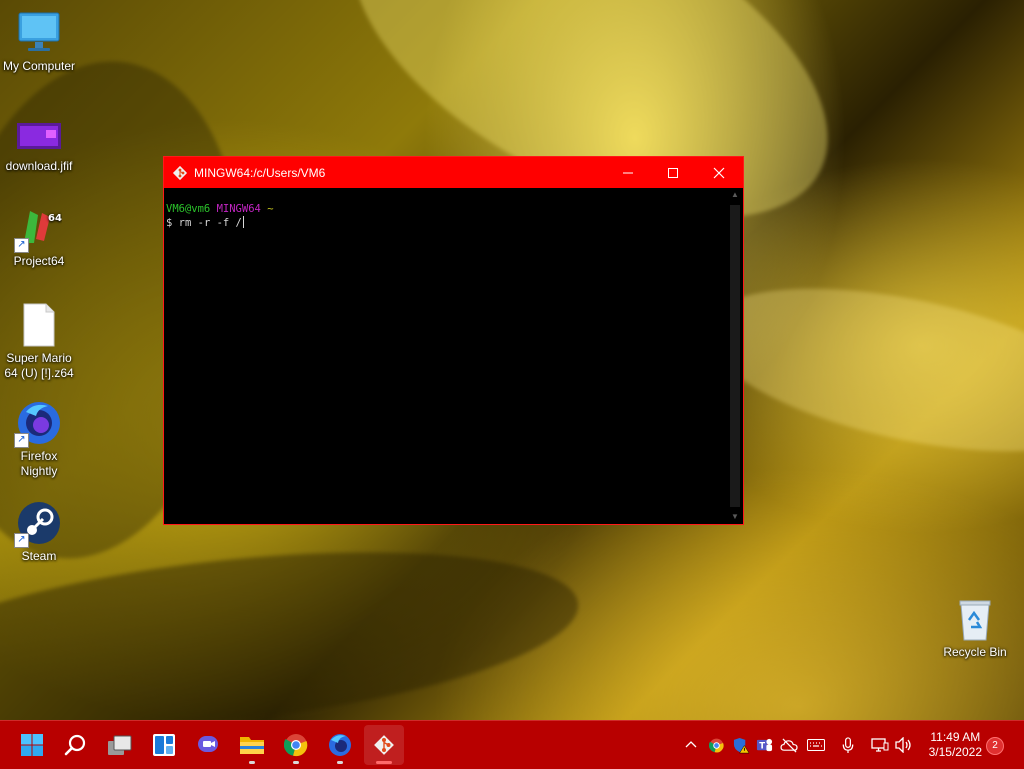 The width and height of the screenshot is (1024, 769). Describe the element at coordinates (188, 209) in the screenshot. I see `prompt-user-host: VM6@vm6` at that location.